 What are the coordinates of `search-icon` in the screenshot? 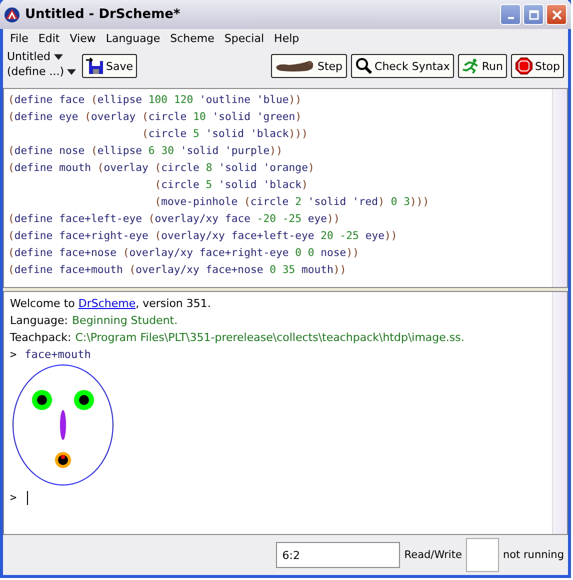 It's located at (363, 66).